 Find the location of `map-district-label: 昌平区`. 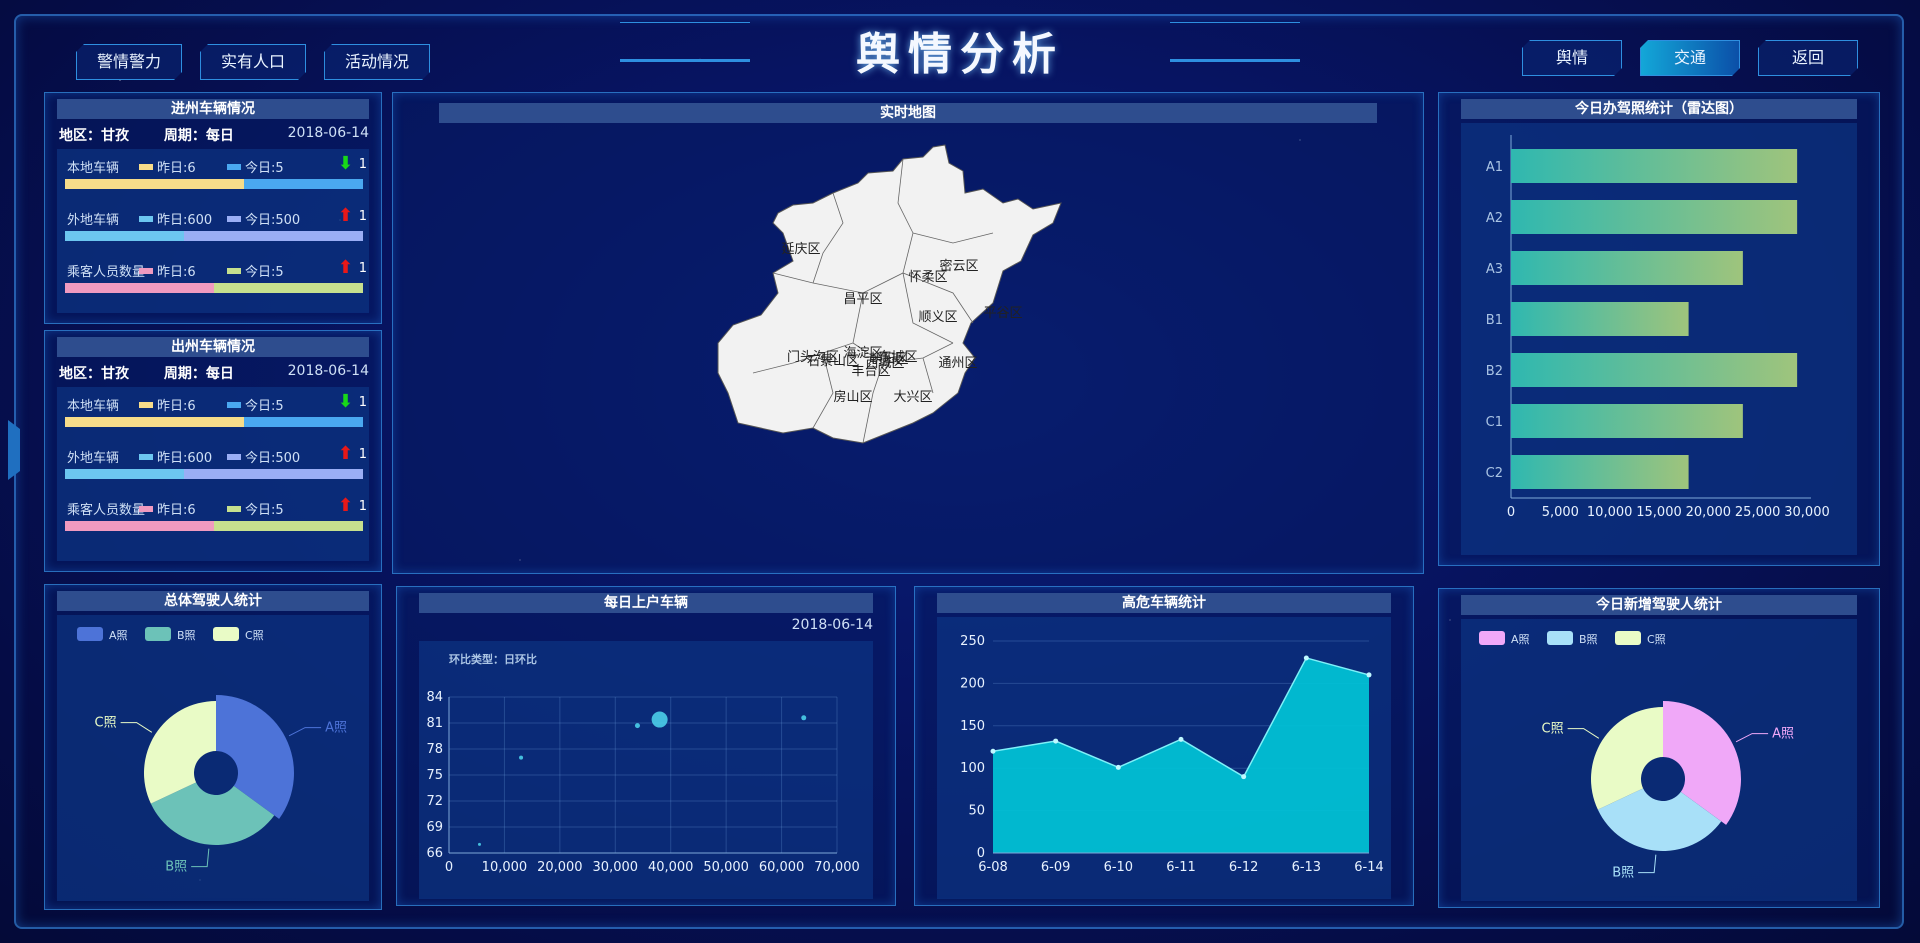

map-district-label: 昌平区 is located at coordinates (862, 299).